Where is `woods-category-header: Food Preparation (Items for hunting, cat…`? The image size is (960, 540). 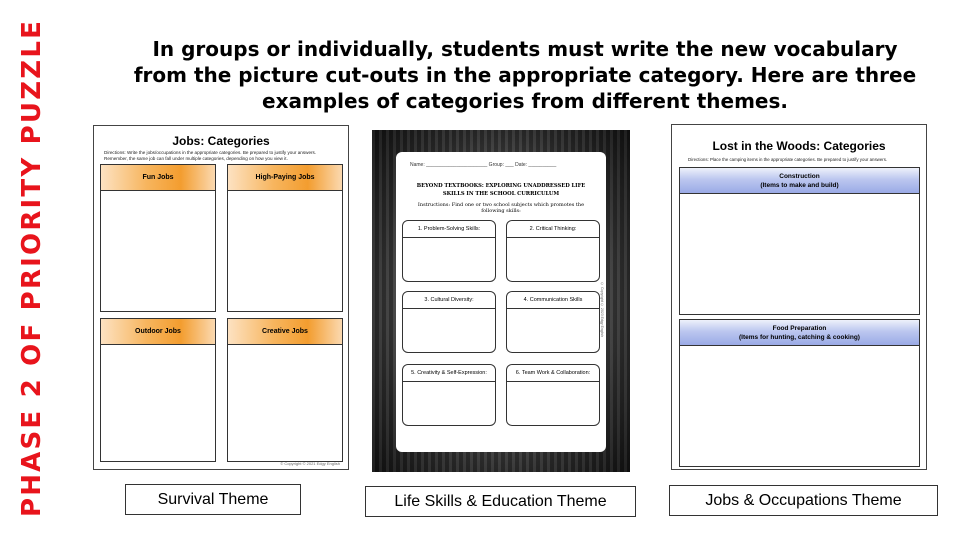 woods-category-header: Food Preparation (Items for hunting, cat… is located at coordinates (799, 333).